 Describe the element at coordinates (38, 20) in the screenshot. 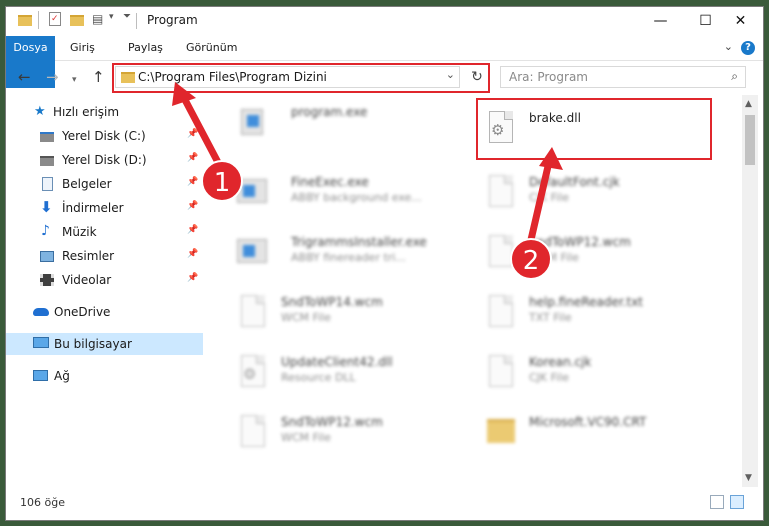

I see `toolbar-divider` at that location.